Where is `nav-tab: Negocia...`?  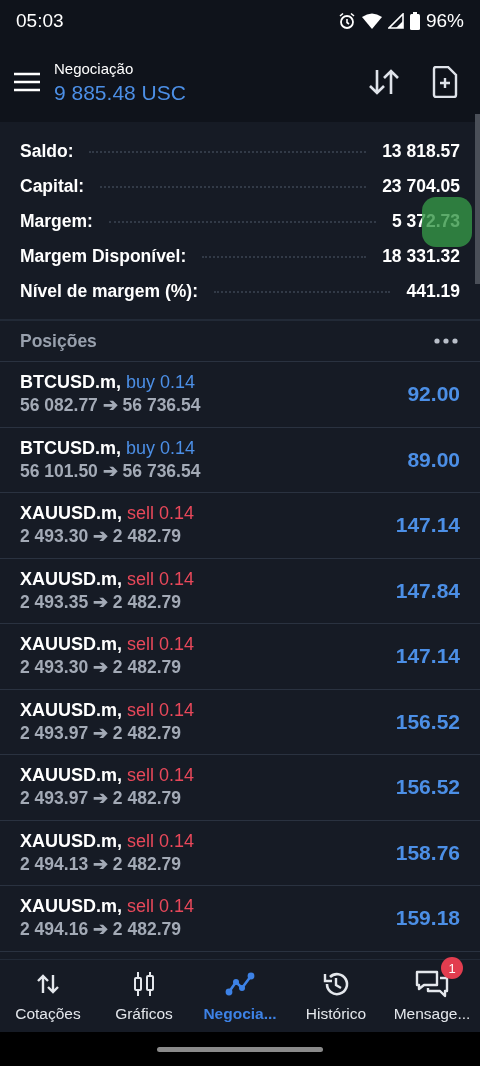 nav-tab: Negocia... is located at coordinates (240, 996).